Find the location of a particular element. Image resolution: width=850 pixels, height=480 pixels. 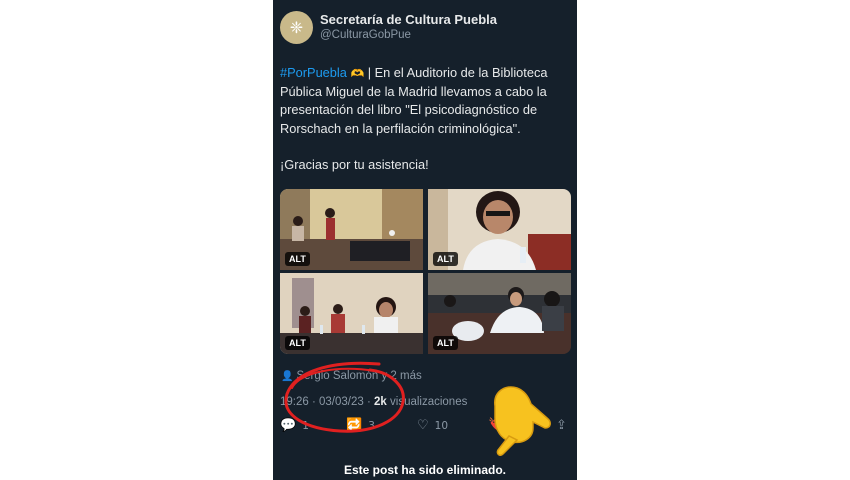

post-meta: 19:26 · 03/03/23 · 2k visualizaciones is located at coordinates (374, 402).